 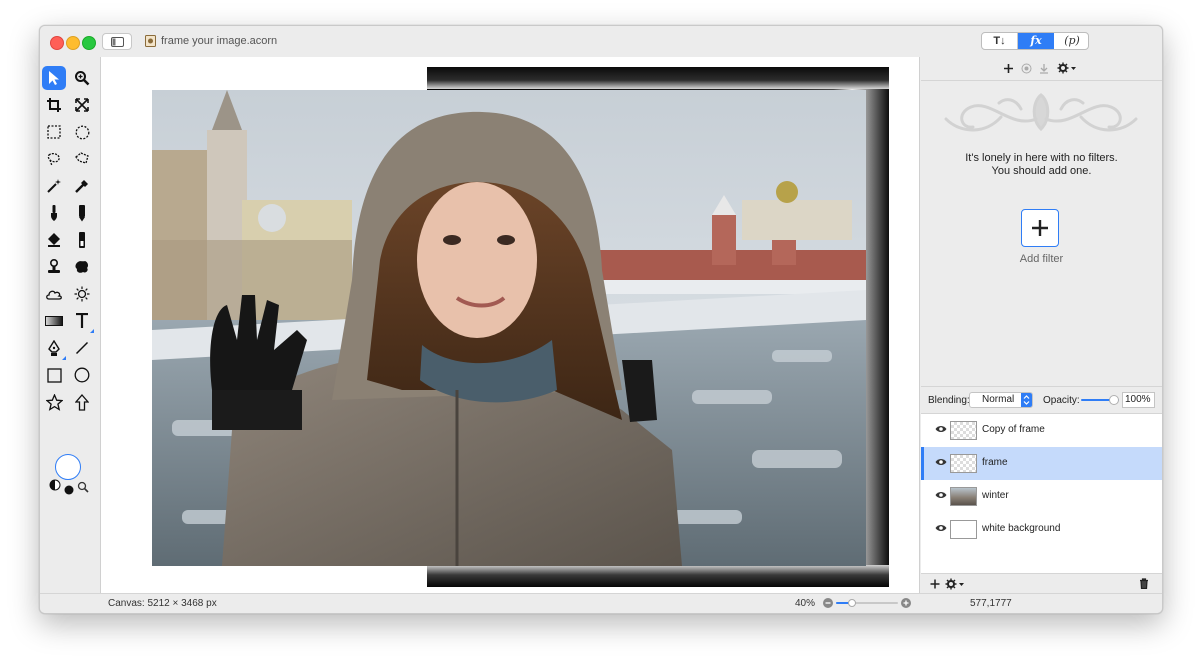 What do you see at coordinates (1041, 430) in the screenshot?
I see `layer-row-copy-of-frame: Copy of frame` at bounding box center [1041, 430].